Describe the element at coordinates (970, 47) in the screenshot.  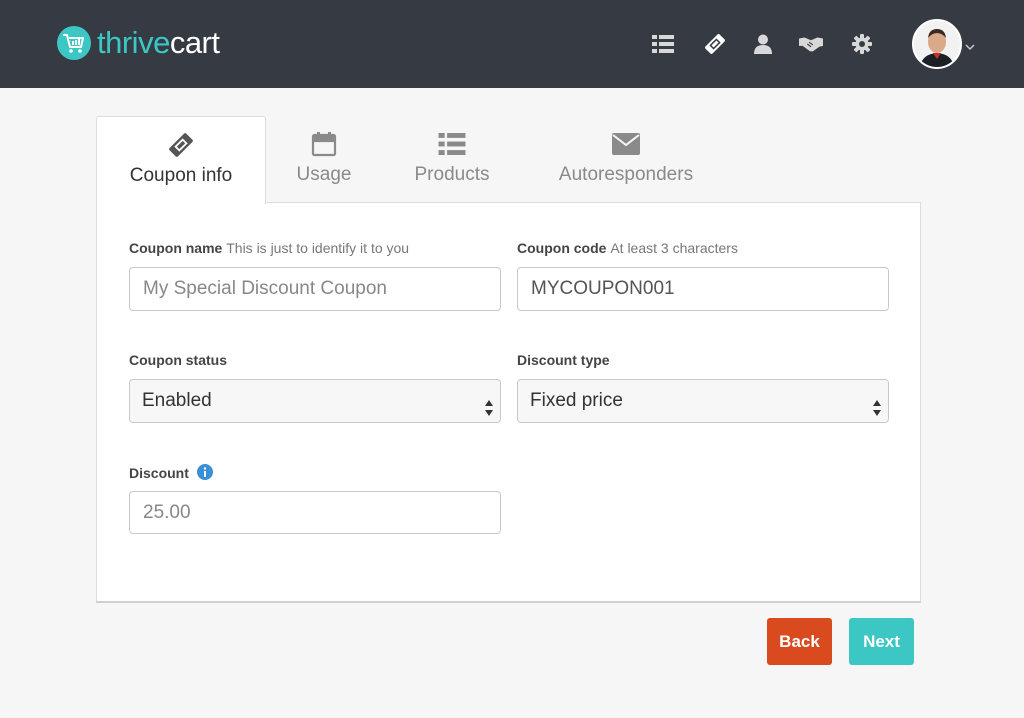
I see `chevron-down-icon` at that location.